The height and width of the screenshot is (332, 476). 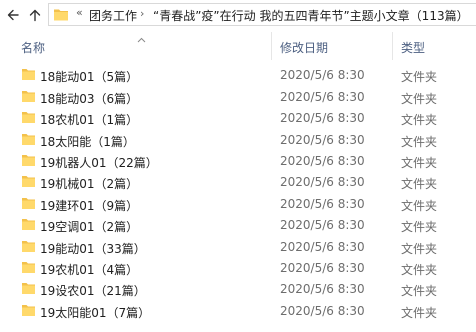 I want to click on address-bar: « 团务工作 › “青春战”疫”在行动 我的五四青年节”主题小文章（113篇）, so click(x=262, y=14).